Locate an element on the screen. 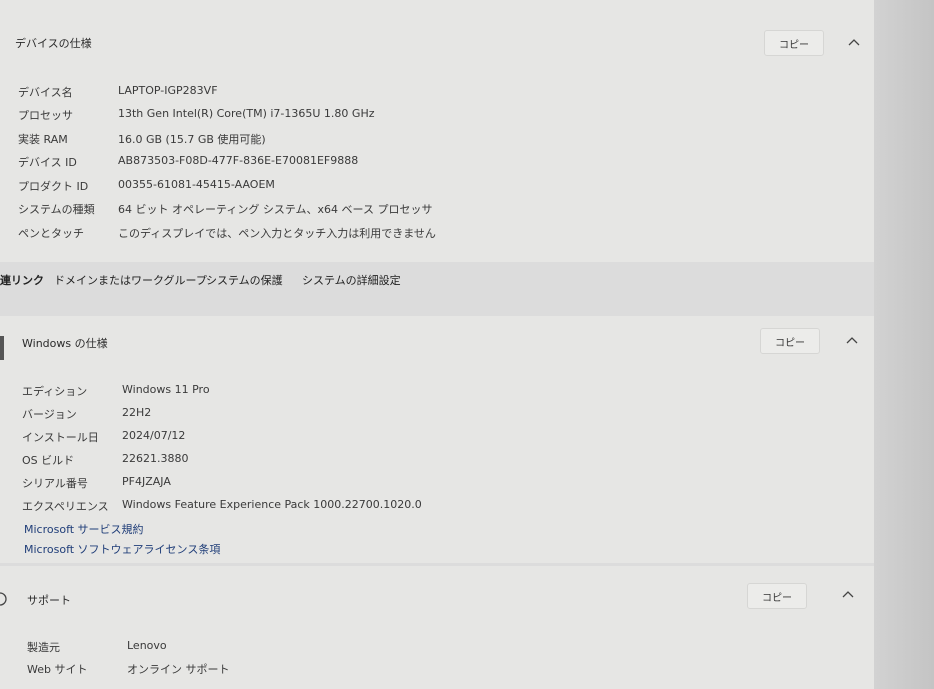 This screenshot has height=689, width=934. spec-value: Windows 11 Pro is located at coordinates (166, 389).